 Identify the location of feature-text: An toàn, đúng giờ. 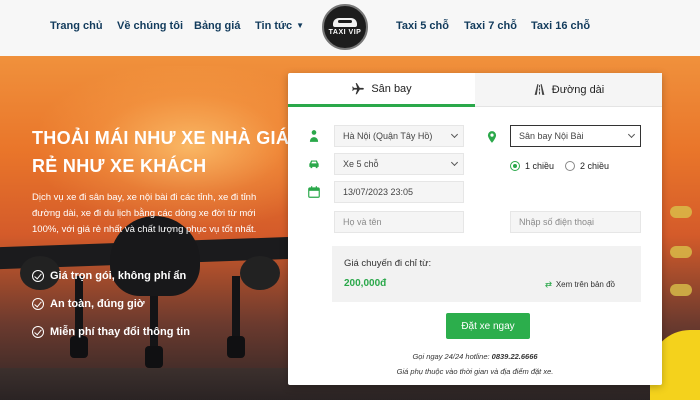
(97, 304).